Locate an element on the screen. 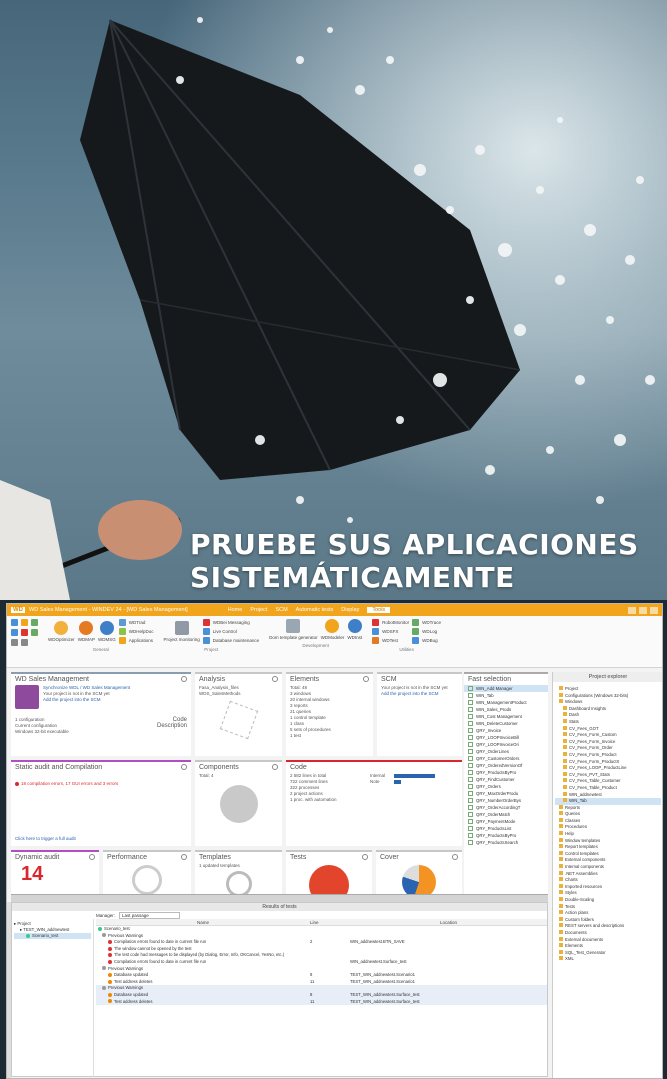  explorer-item: CV_Fees_Table_Product is located at coordinates (608, 788).